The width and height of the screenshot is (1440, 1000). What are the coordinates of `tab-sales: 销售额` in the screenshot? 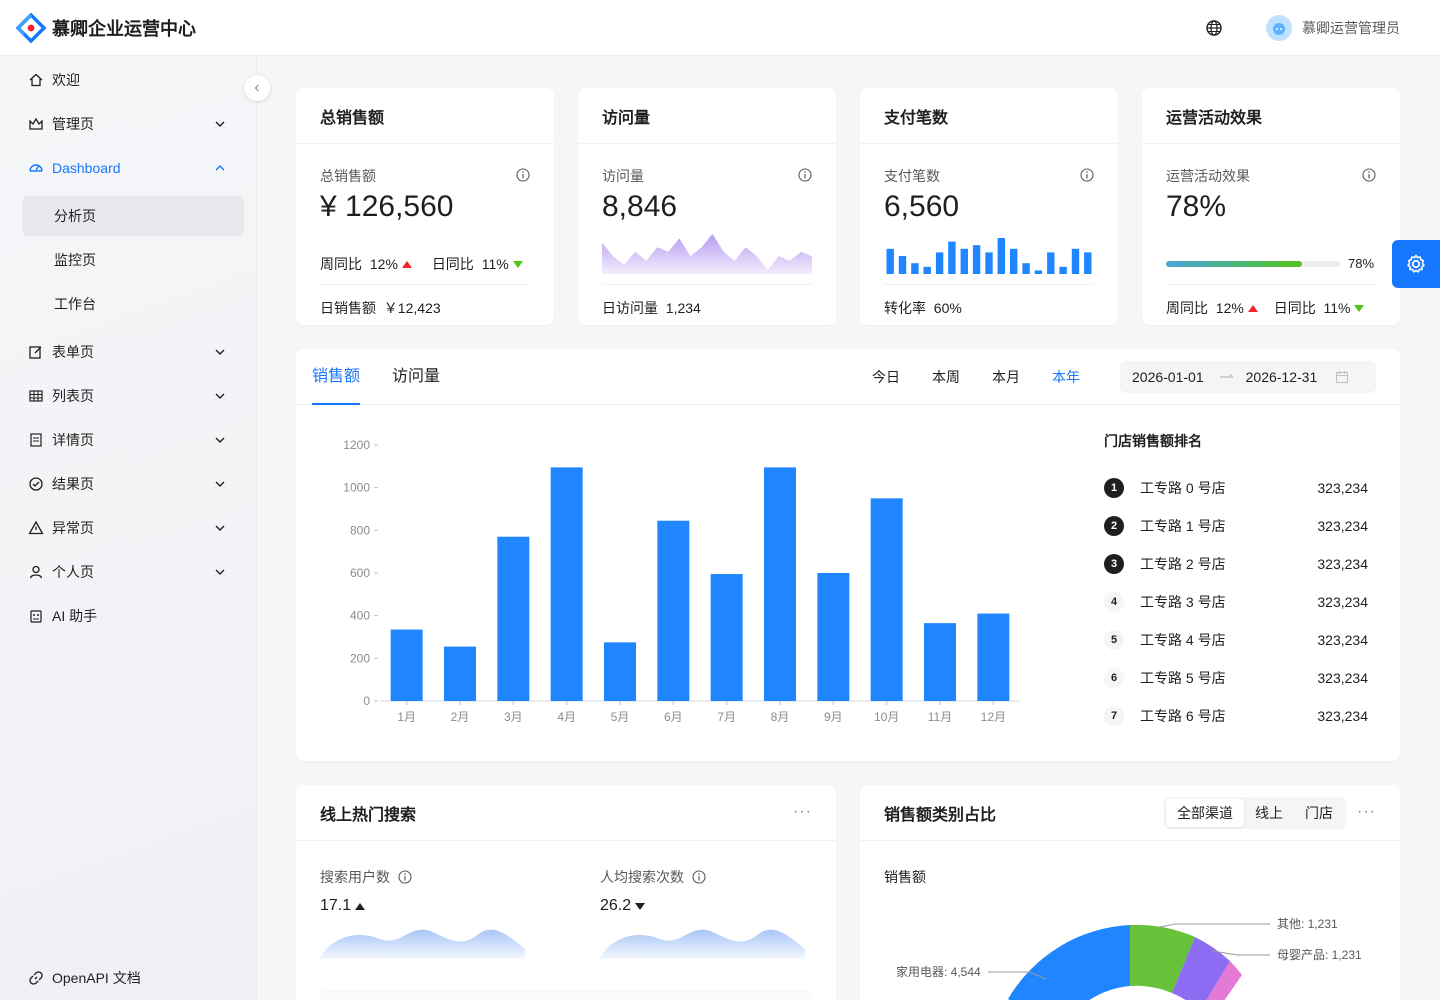 It's located at (336, 377).